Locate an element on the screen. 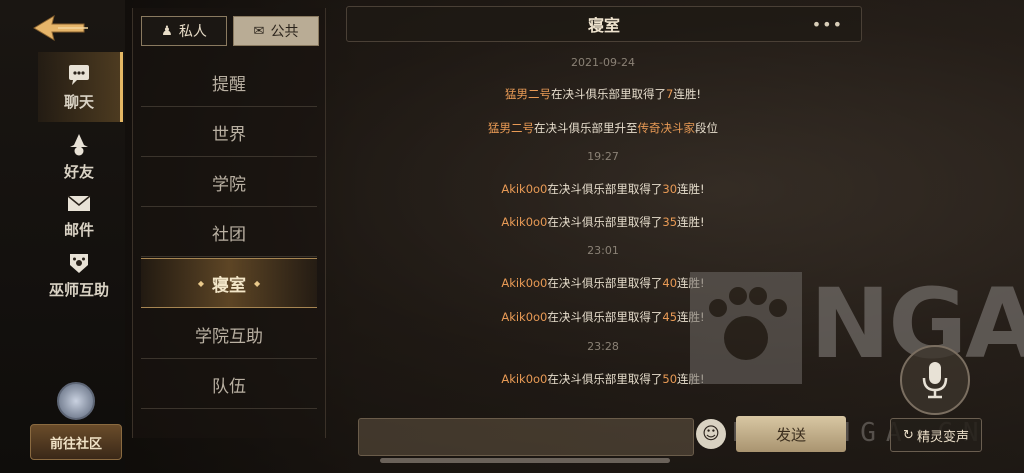  group-chat-icon: ✉ is located at coordinates (259, 31).